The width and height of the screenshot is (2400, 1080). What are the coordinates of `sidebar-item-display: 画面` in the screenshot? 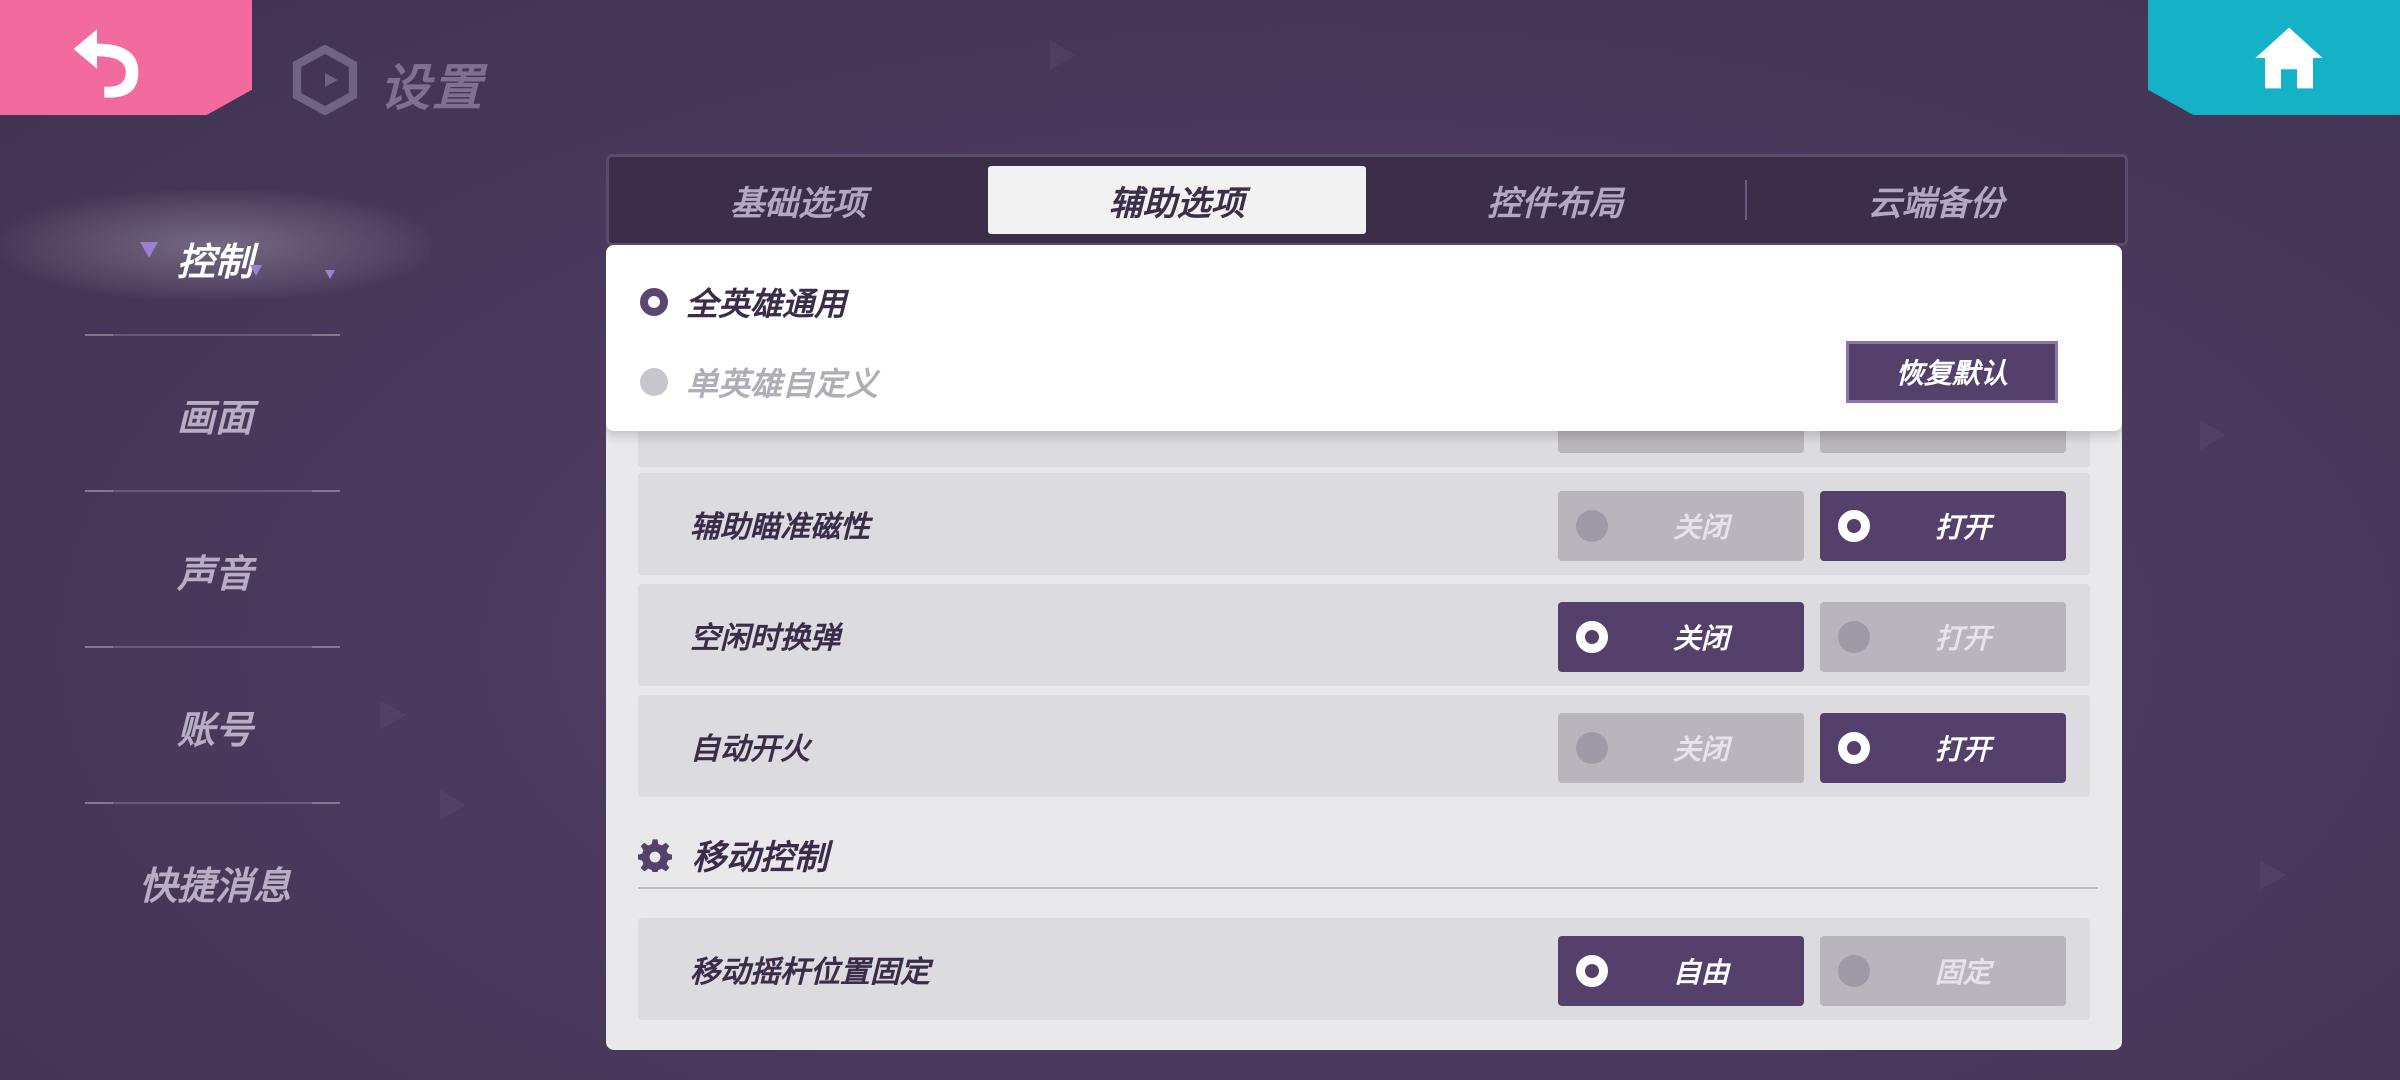 It's located at (215, 414).